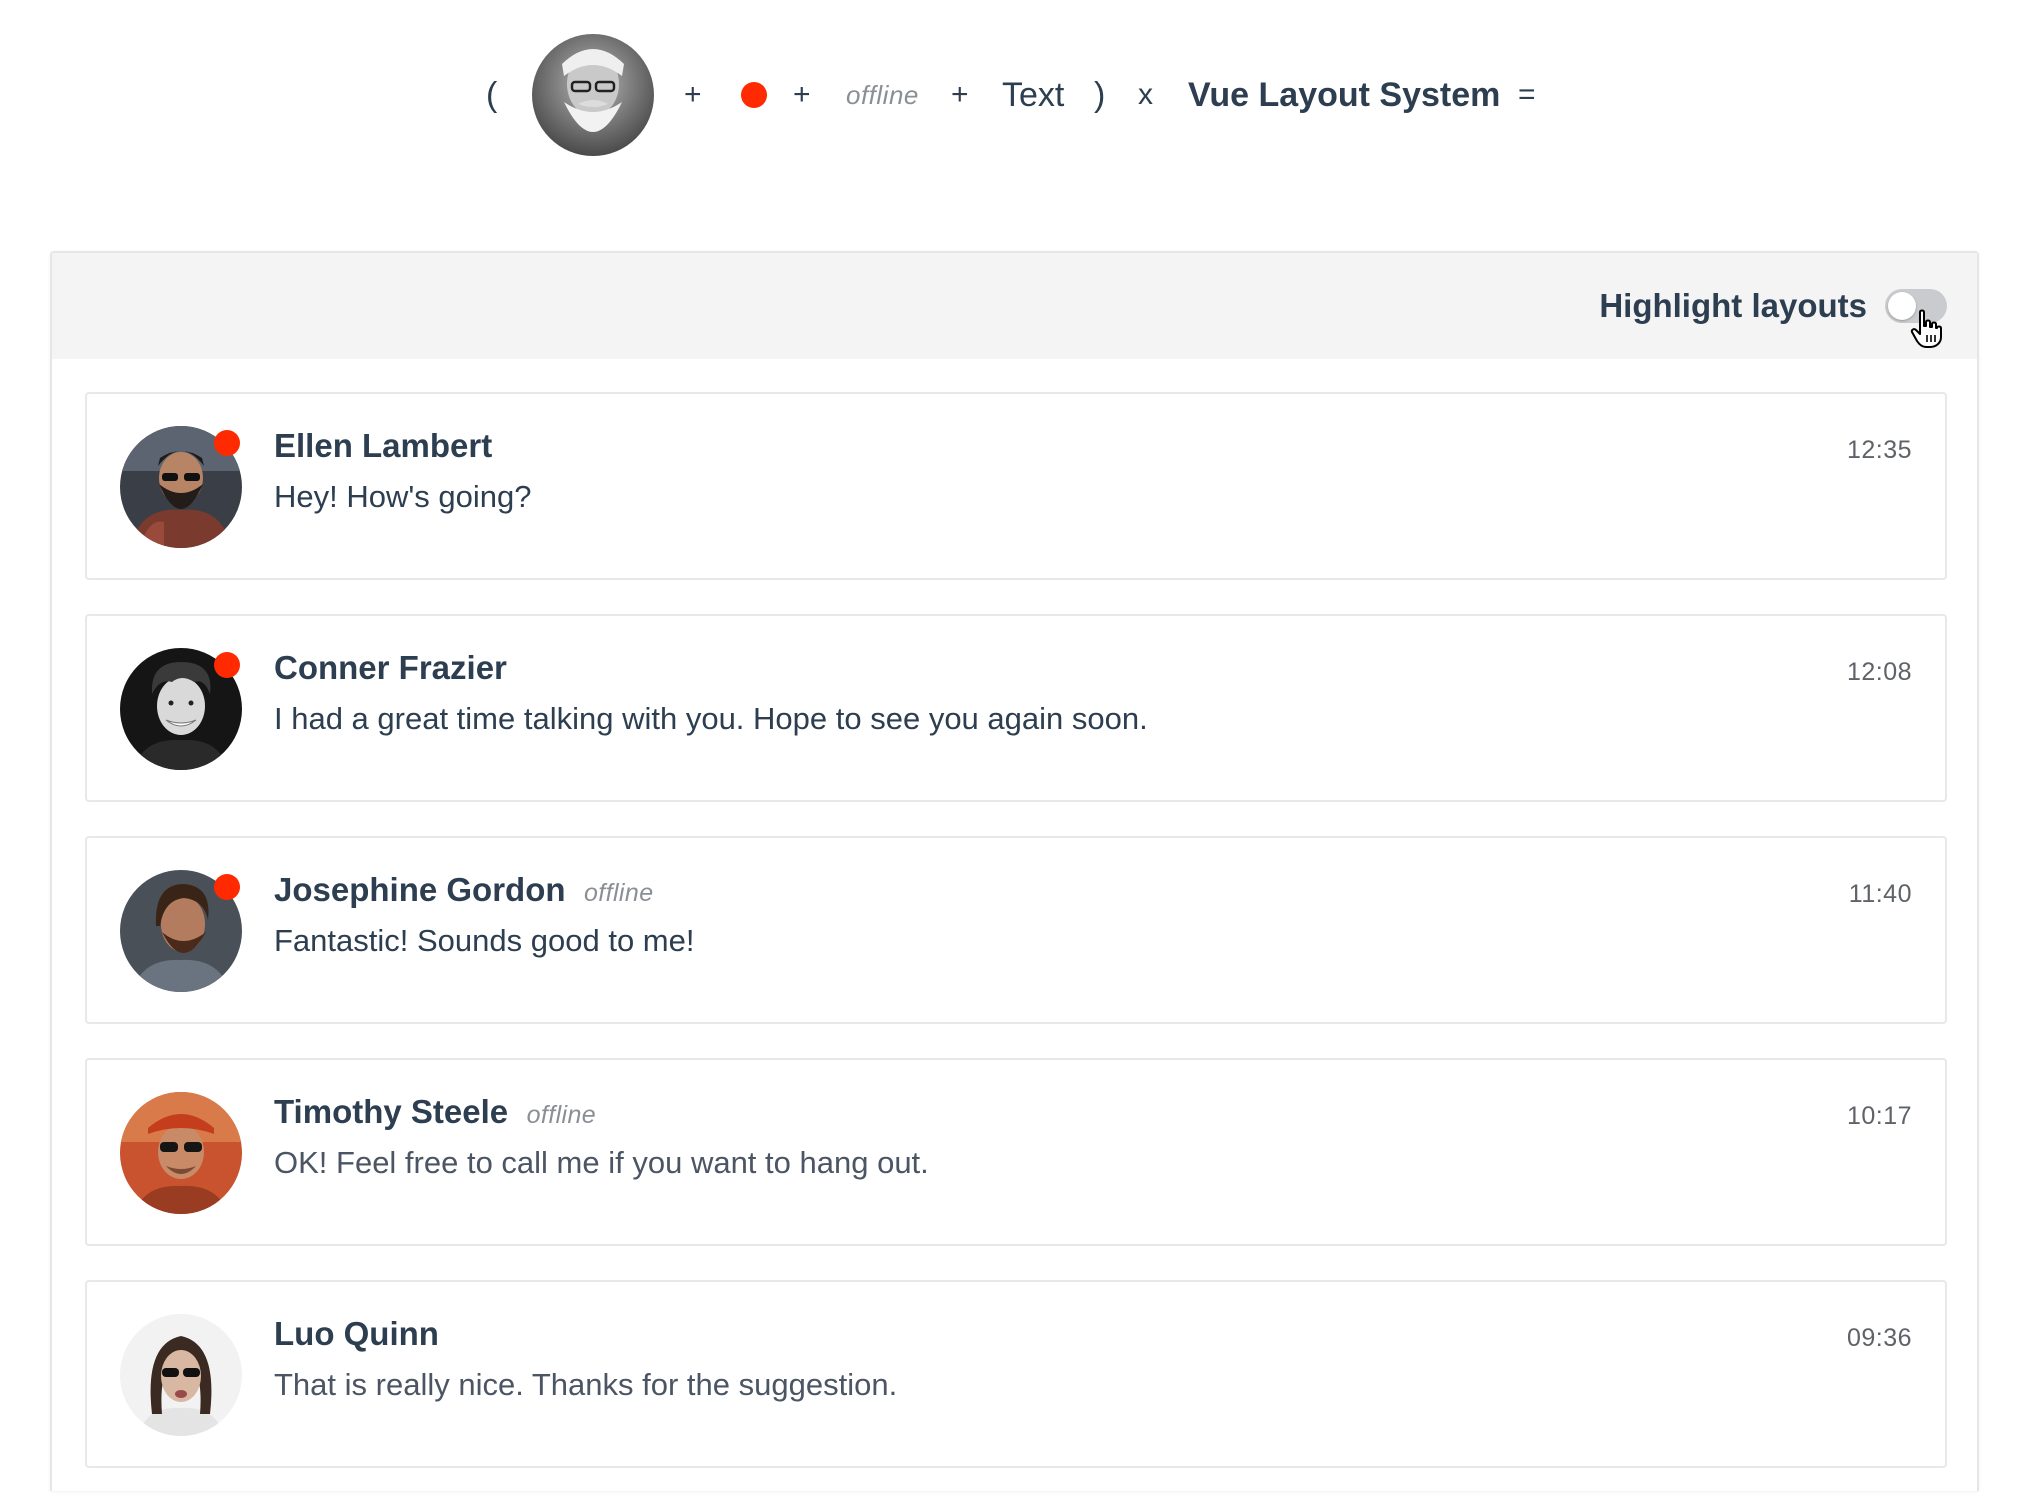 This screenshot has width=2024, height=1502. I want to click on contact-name: Ellen Lambert, so click(383, 445).